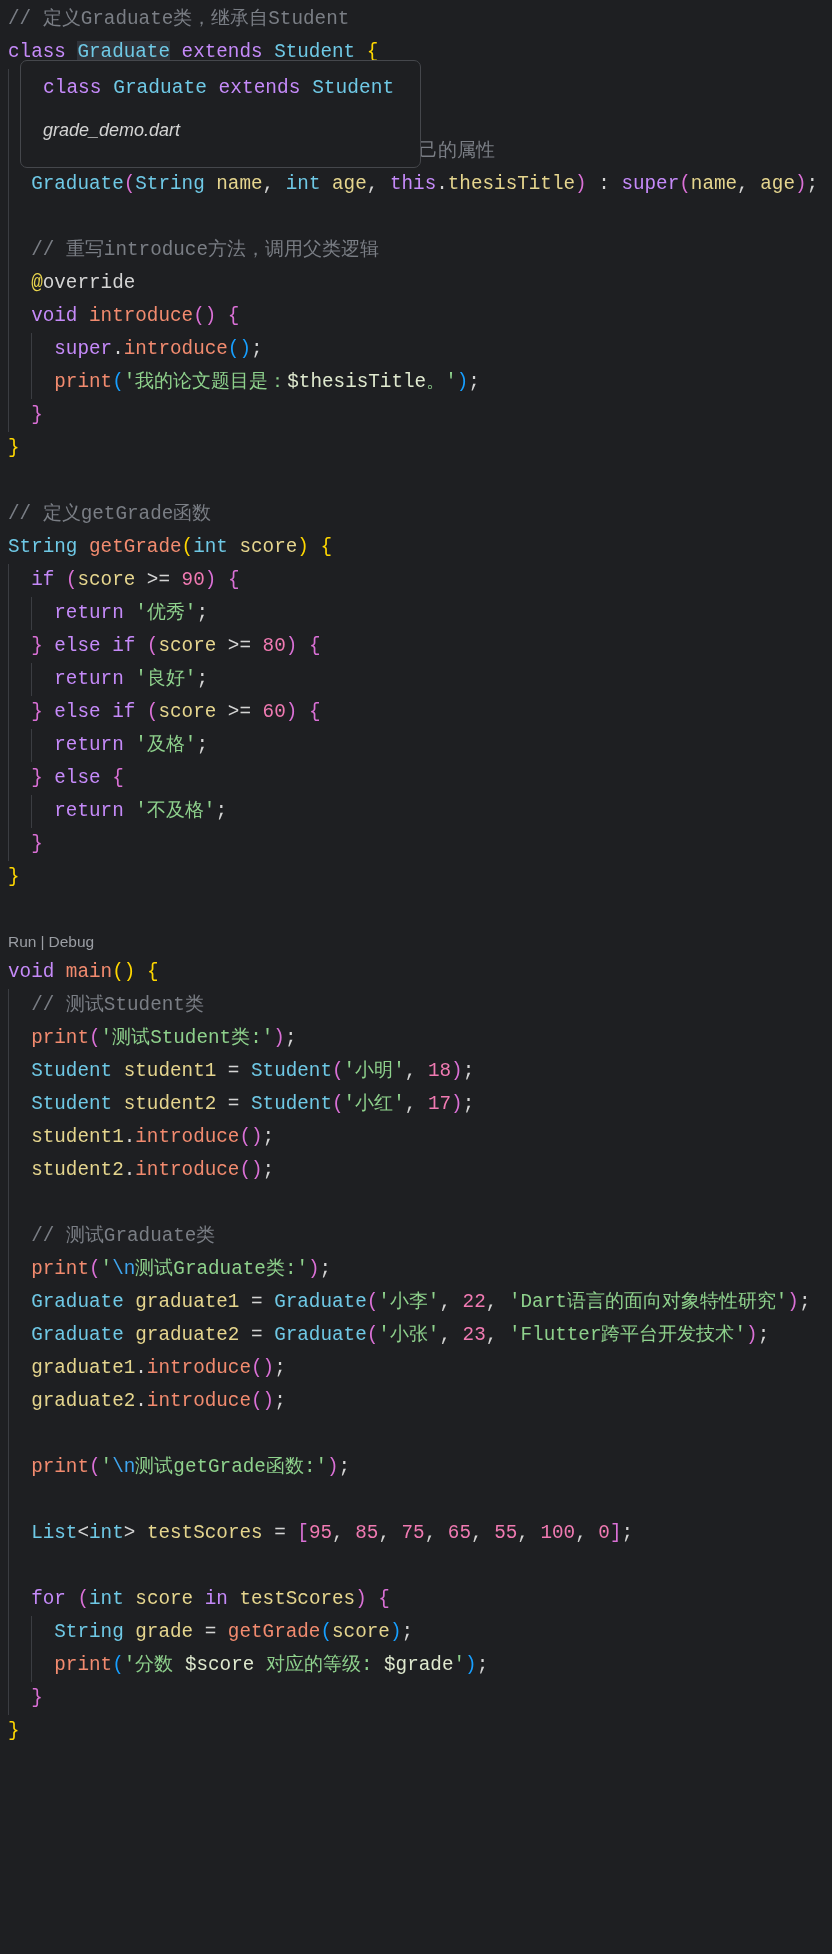 The width and height of the screenshot is (832, 1954). Describe the element at coordinates (181, 1269) in the screenshot. I see `code-line: print('\n测试Graduate类:');` at that location.